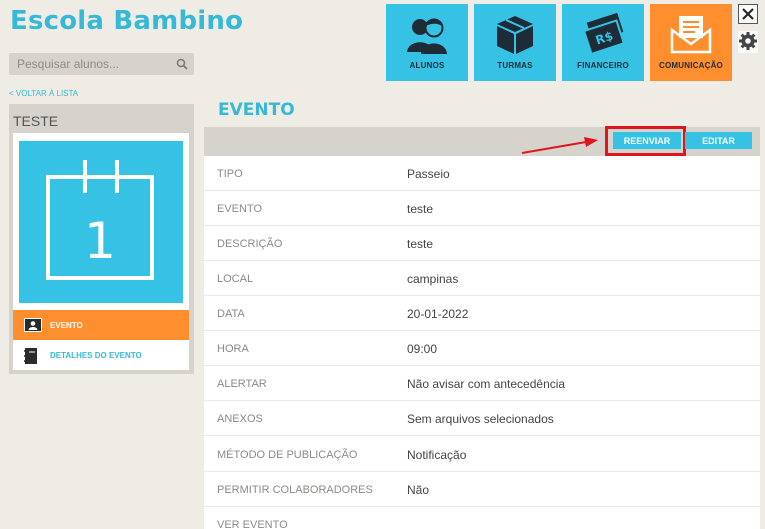 The image size is (765, 529). What do you see at coordinates (603, 65) in the screenshot?
I see `nav-label: FINANCEIRO` at bounding box center [603, 65].